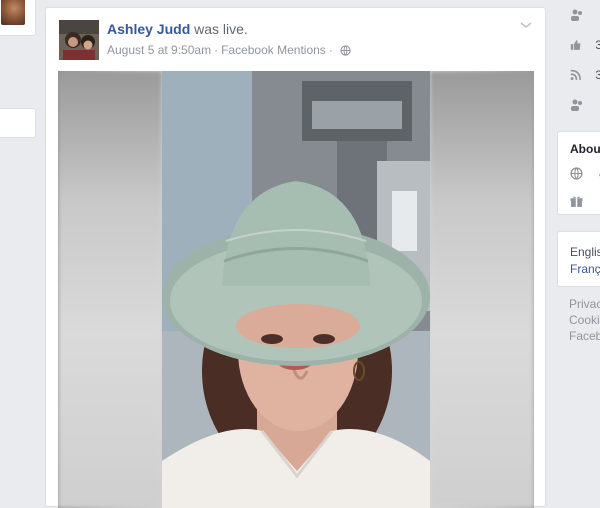  Describe the element at coordinates (585, 173) in the screenshot. I see `about-row-website: a` at that location.